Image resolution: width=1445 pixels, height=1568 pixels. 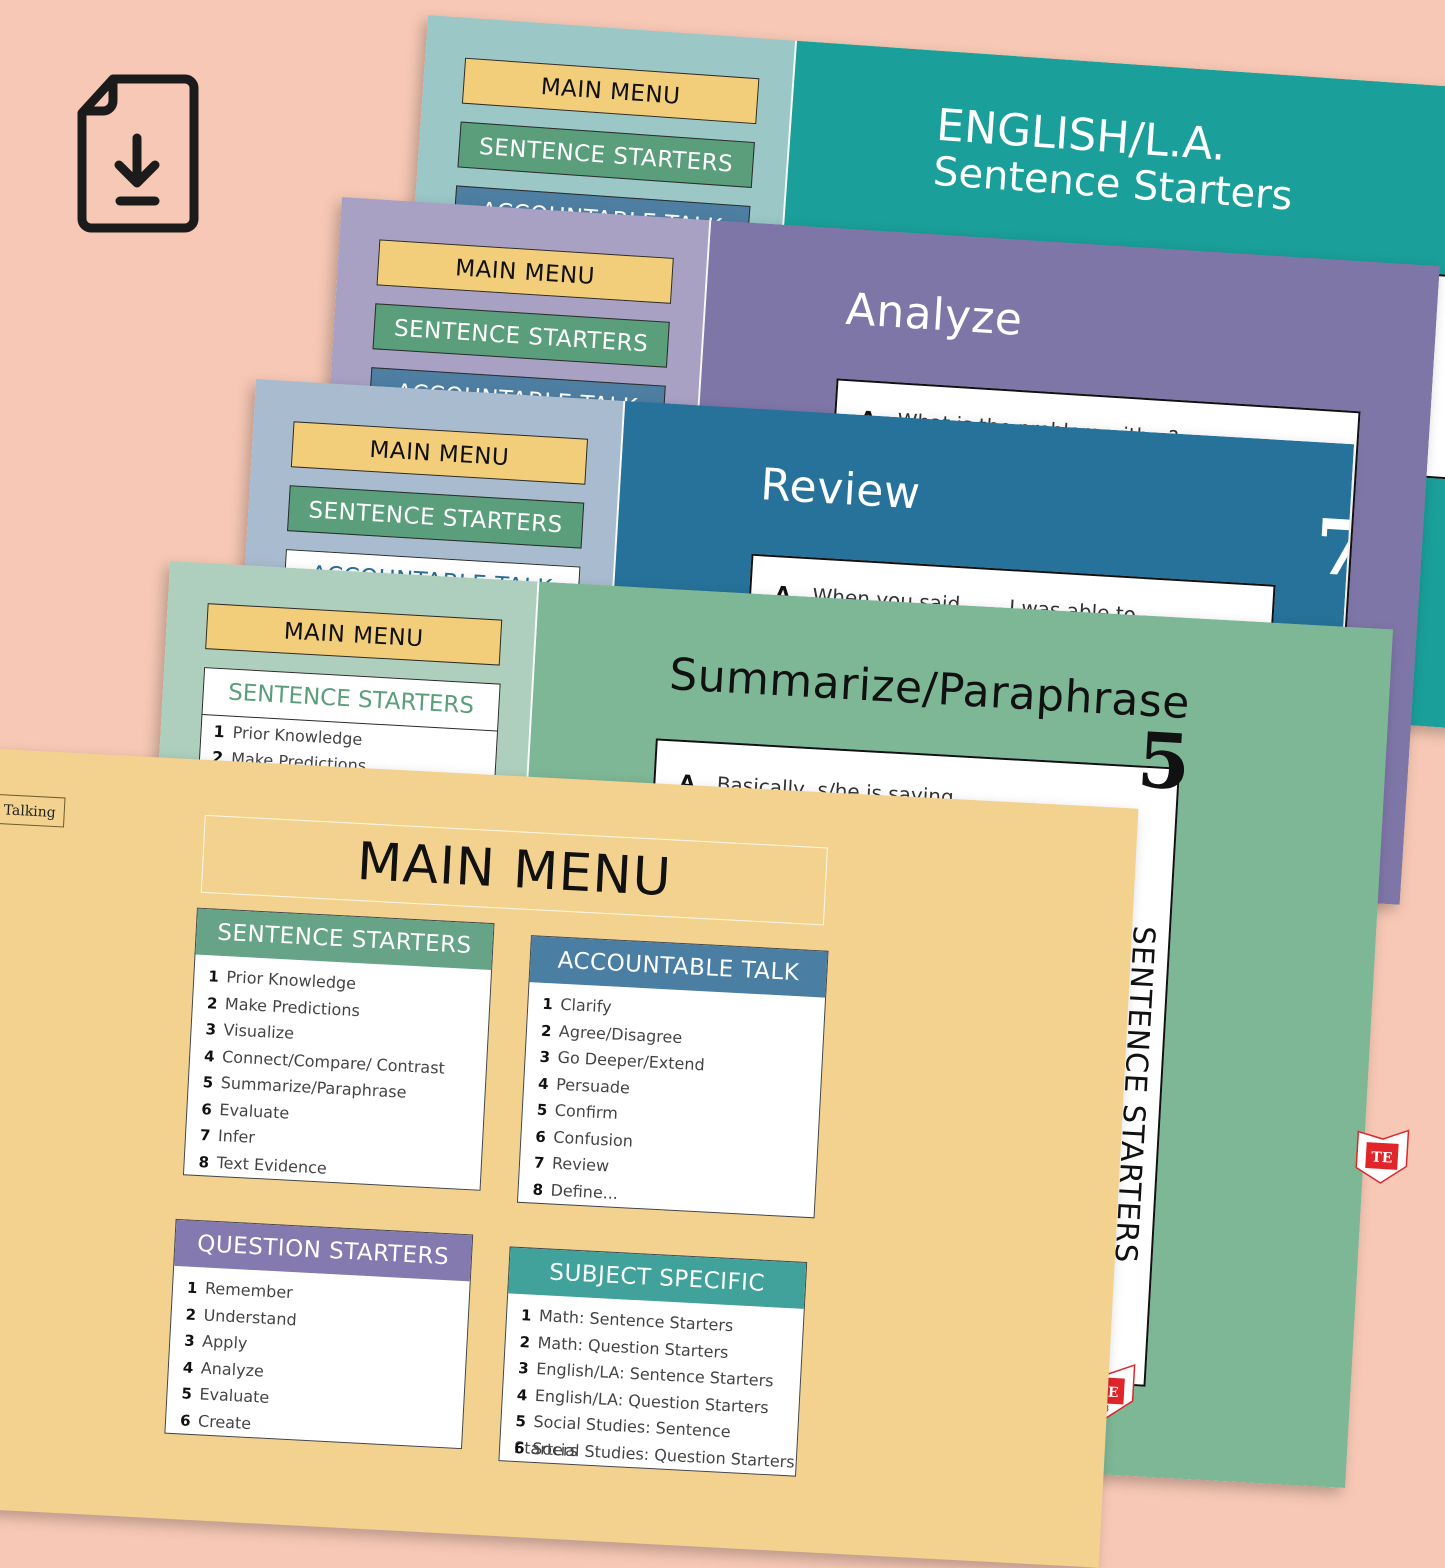 I want to click on item-label: Agree/Disagree, so click(x=620, y=1034).